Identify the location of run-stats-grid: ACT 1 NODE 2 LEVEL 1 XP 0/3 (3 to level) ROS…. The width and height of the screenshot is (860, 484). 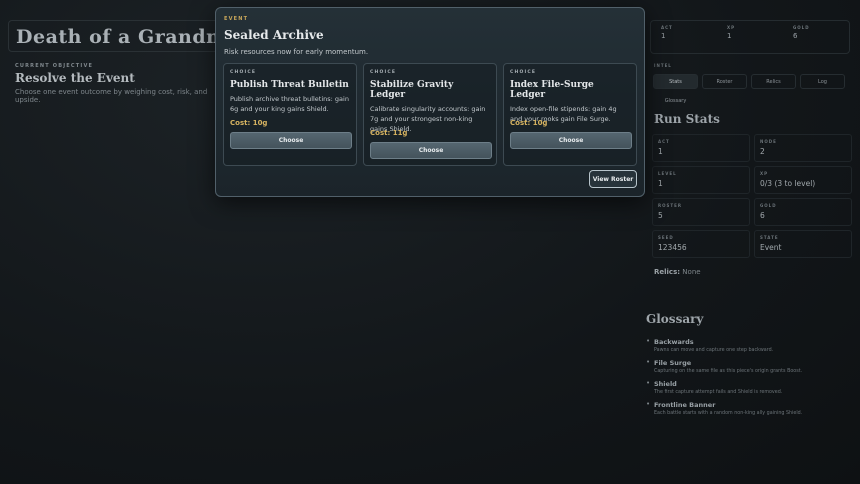
(752, 196).